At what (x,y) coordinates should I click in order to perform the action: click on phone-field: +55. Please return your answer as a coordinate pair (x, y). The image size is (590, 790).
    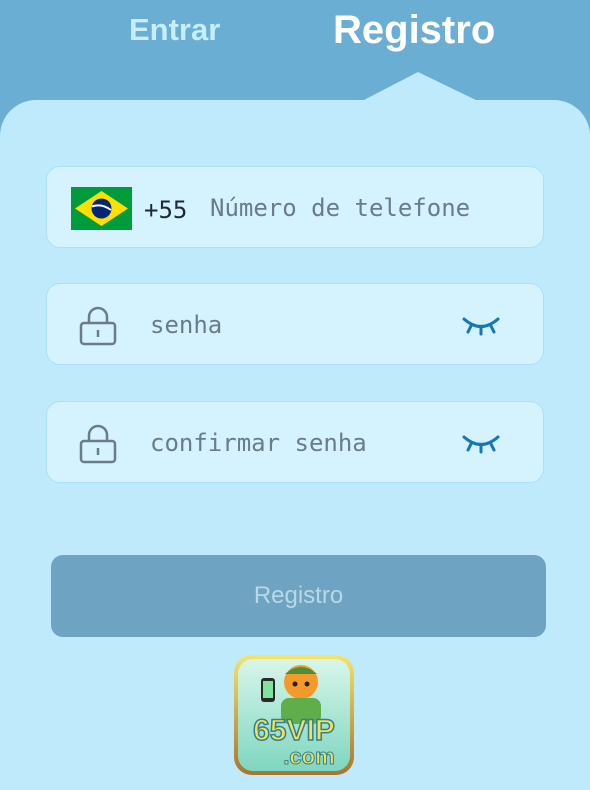
    Looking at the image, I should click on (295, 207).